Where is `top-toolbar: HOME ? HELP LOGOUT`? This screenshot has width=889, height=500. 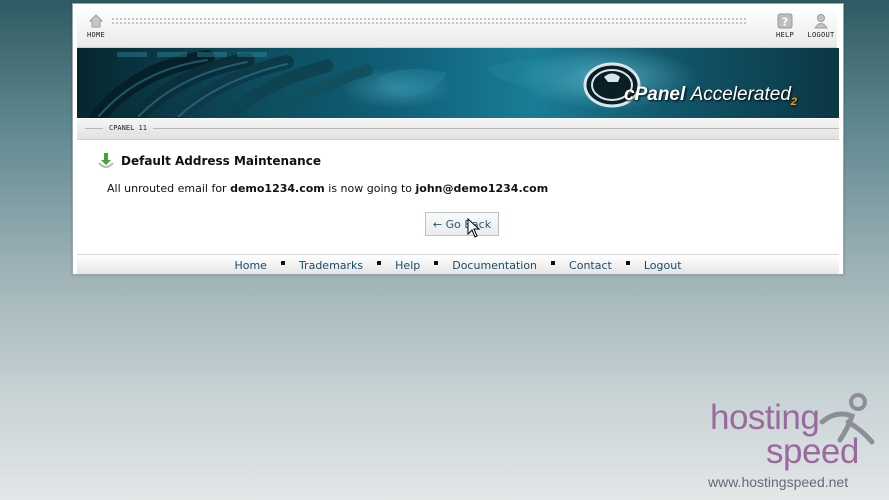 top-toolbar: HOME ? HELP LOGOUT is located at coordinates (457, 27).